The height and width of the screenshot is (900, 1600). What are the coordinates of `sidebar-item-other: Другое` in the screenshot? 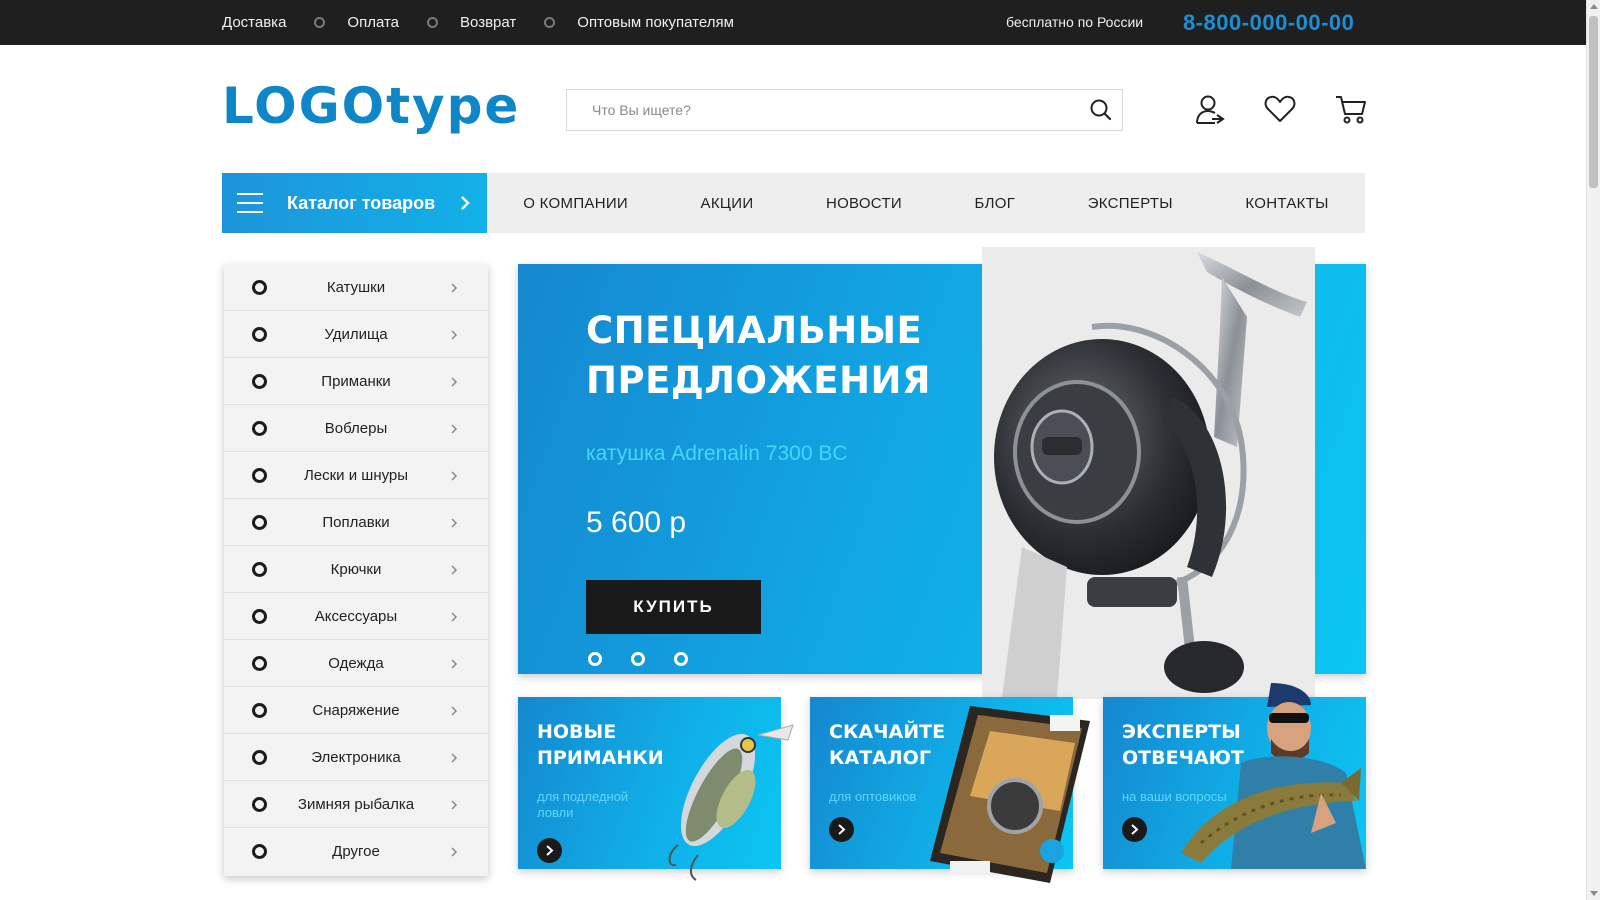 It's located at (356, 851).